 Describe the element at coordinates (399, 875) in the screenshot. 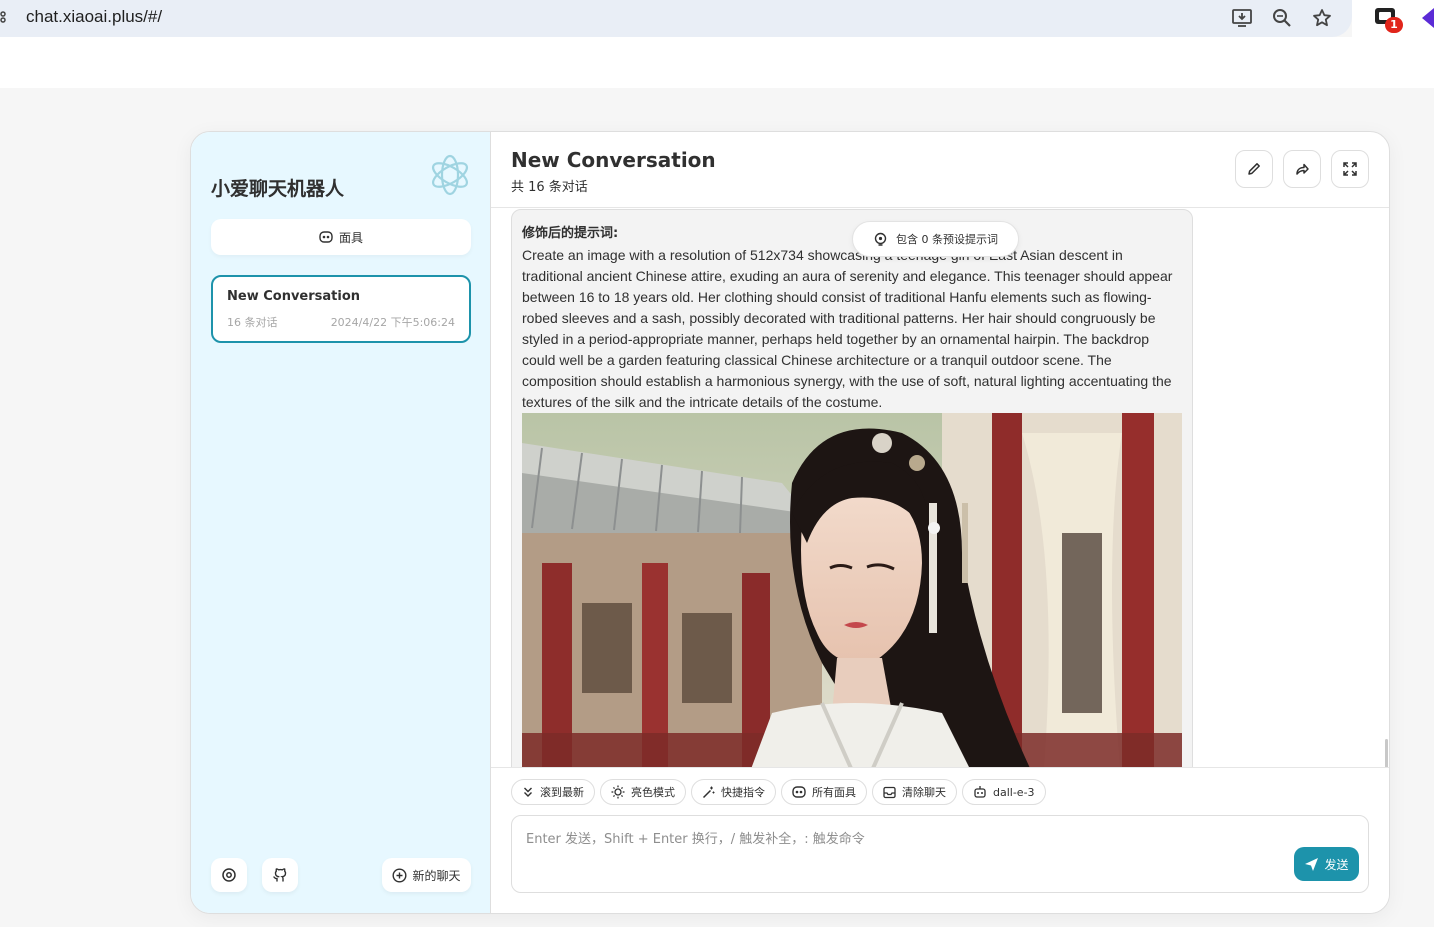

I see `add-circle-icon` at that location.